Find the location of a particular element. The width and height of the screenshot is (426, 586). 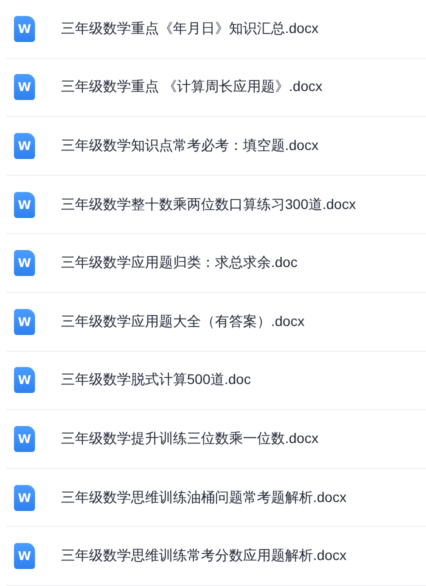

file-name: 三年级数学重点《年月日》知识汇总.docx is located at coordinates (189, 29).